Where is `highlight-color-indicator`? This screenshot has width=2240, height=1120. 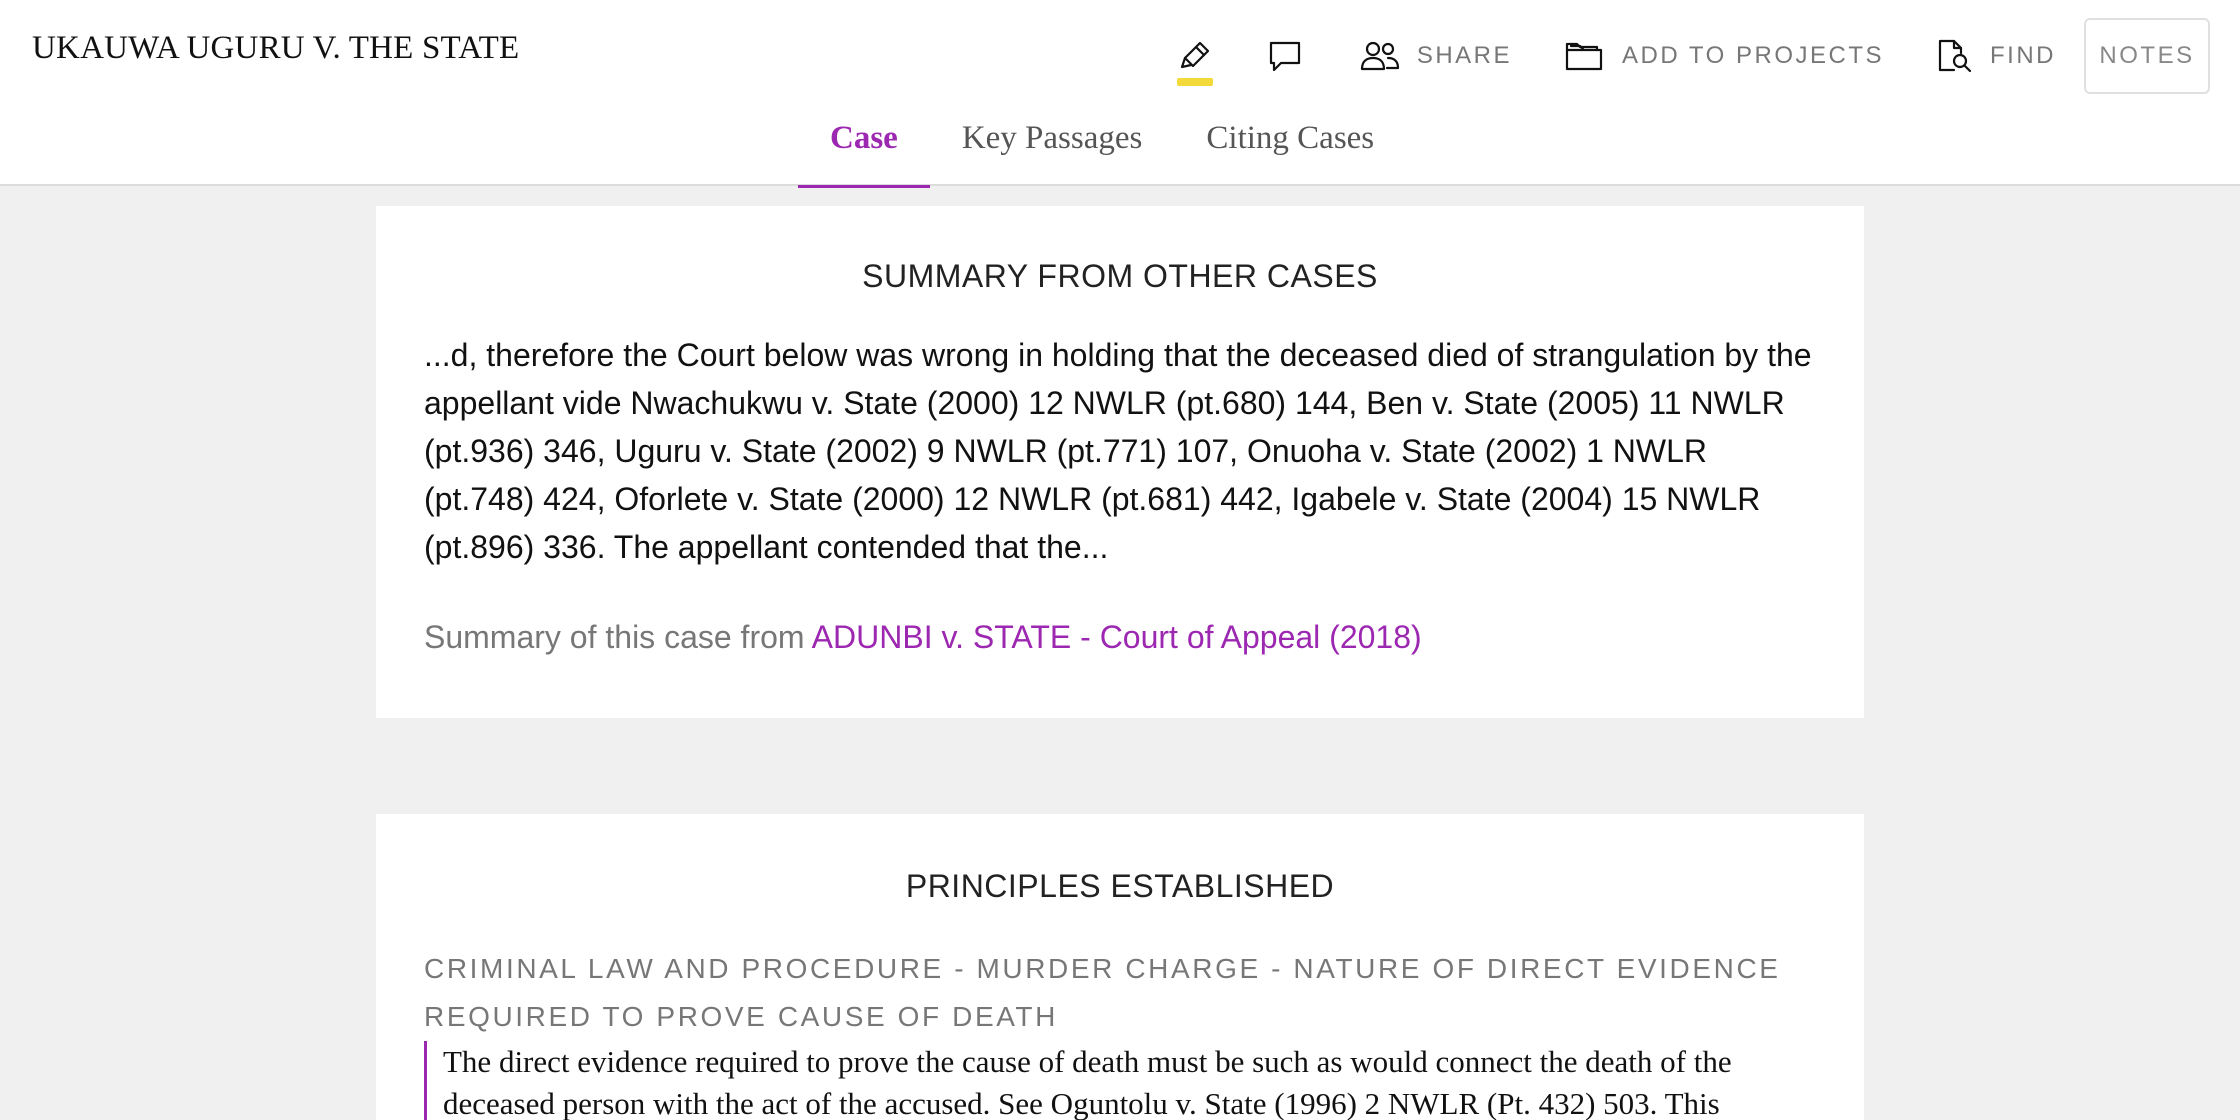
highlight-color-indicator is located at coordinates (1194, 82).